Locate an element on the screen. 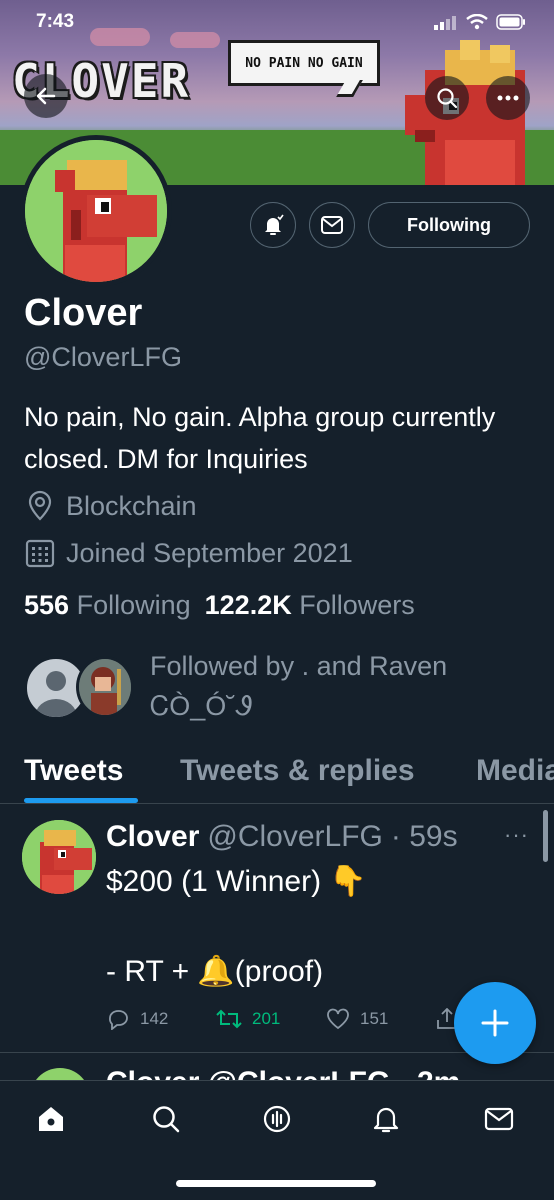 The image size is (554, 1200). battery-icon is located at coordinates (510, 22).